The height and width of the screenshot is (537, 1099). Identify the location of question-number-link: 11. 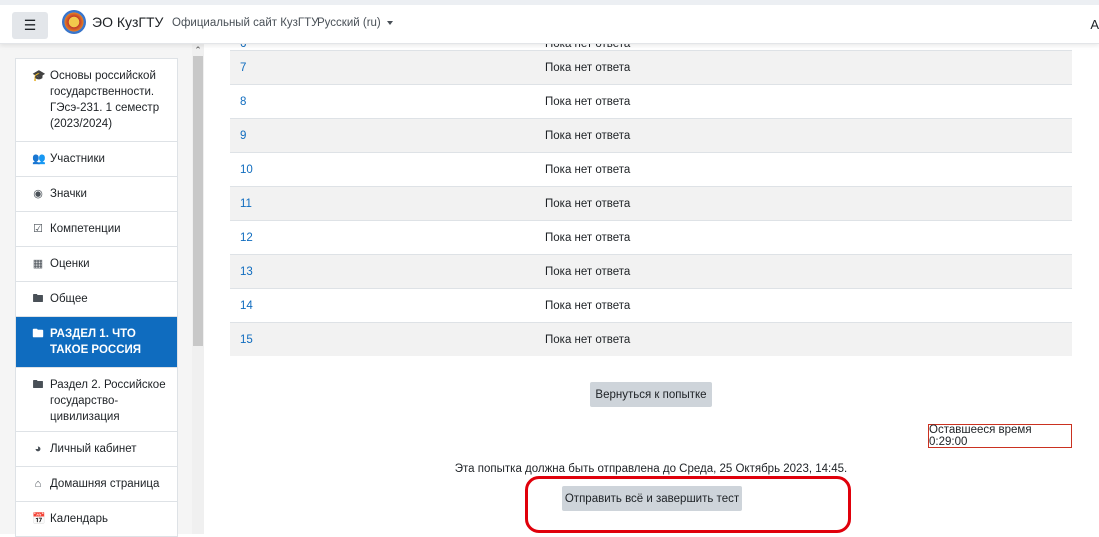
(387, 204).